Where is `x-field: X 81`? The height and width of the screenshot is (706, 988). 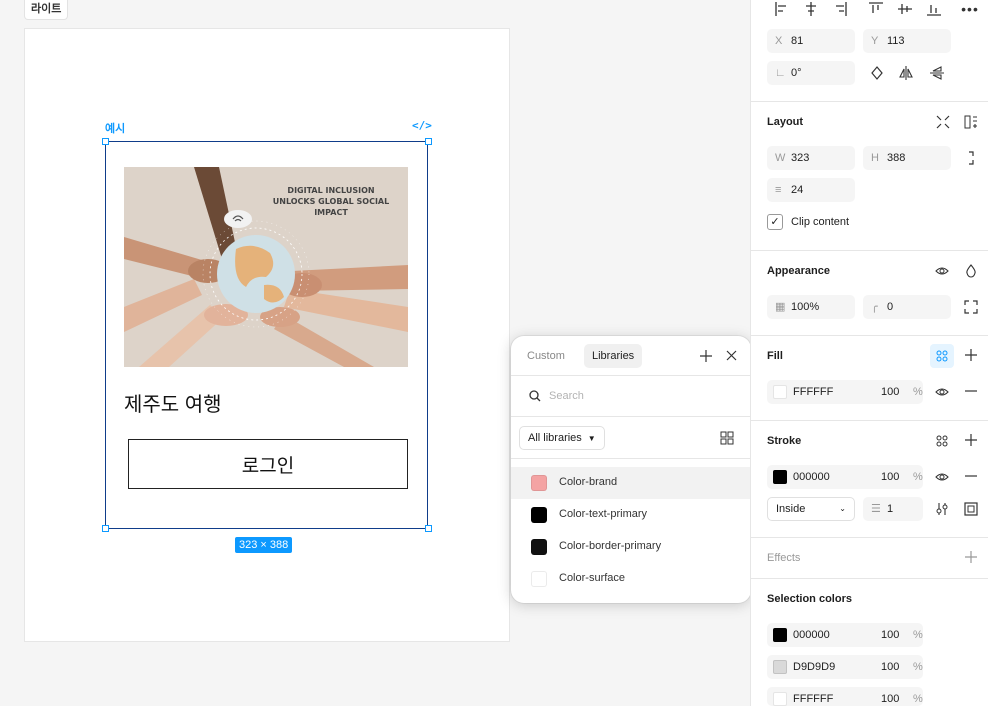 x-field: X 81 is located at coordinates (811, 41).